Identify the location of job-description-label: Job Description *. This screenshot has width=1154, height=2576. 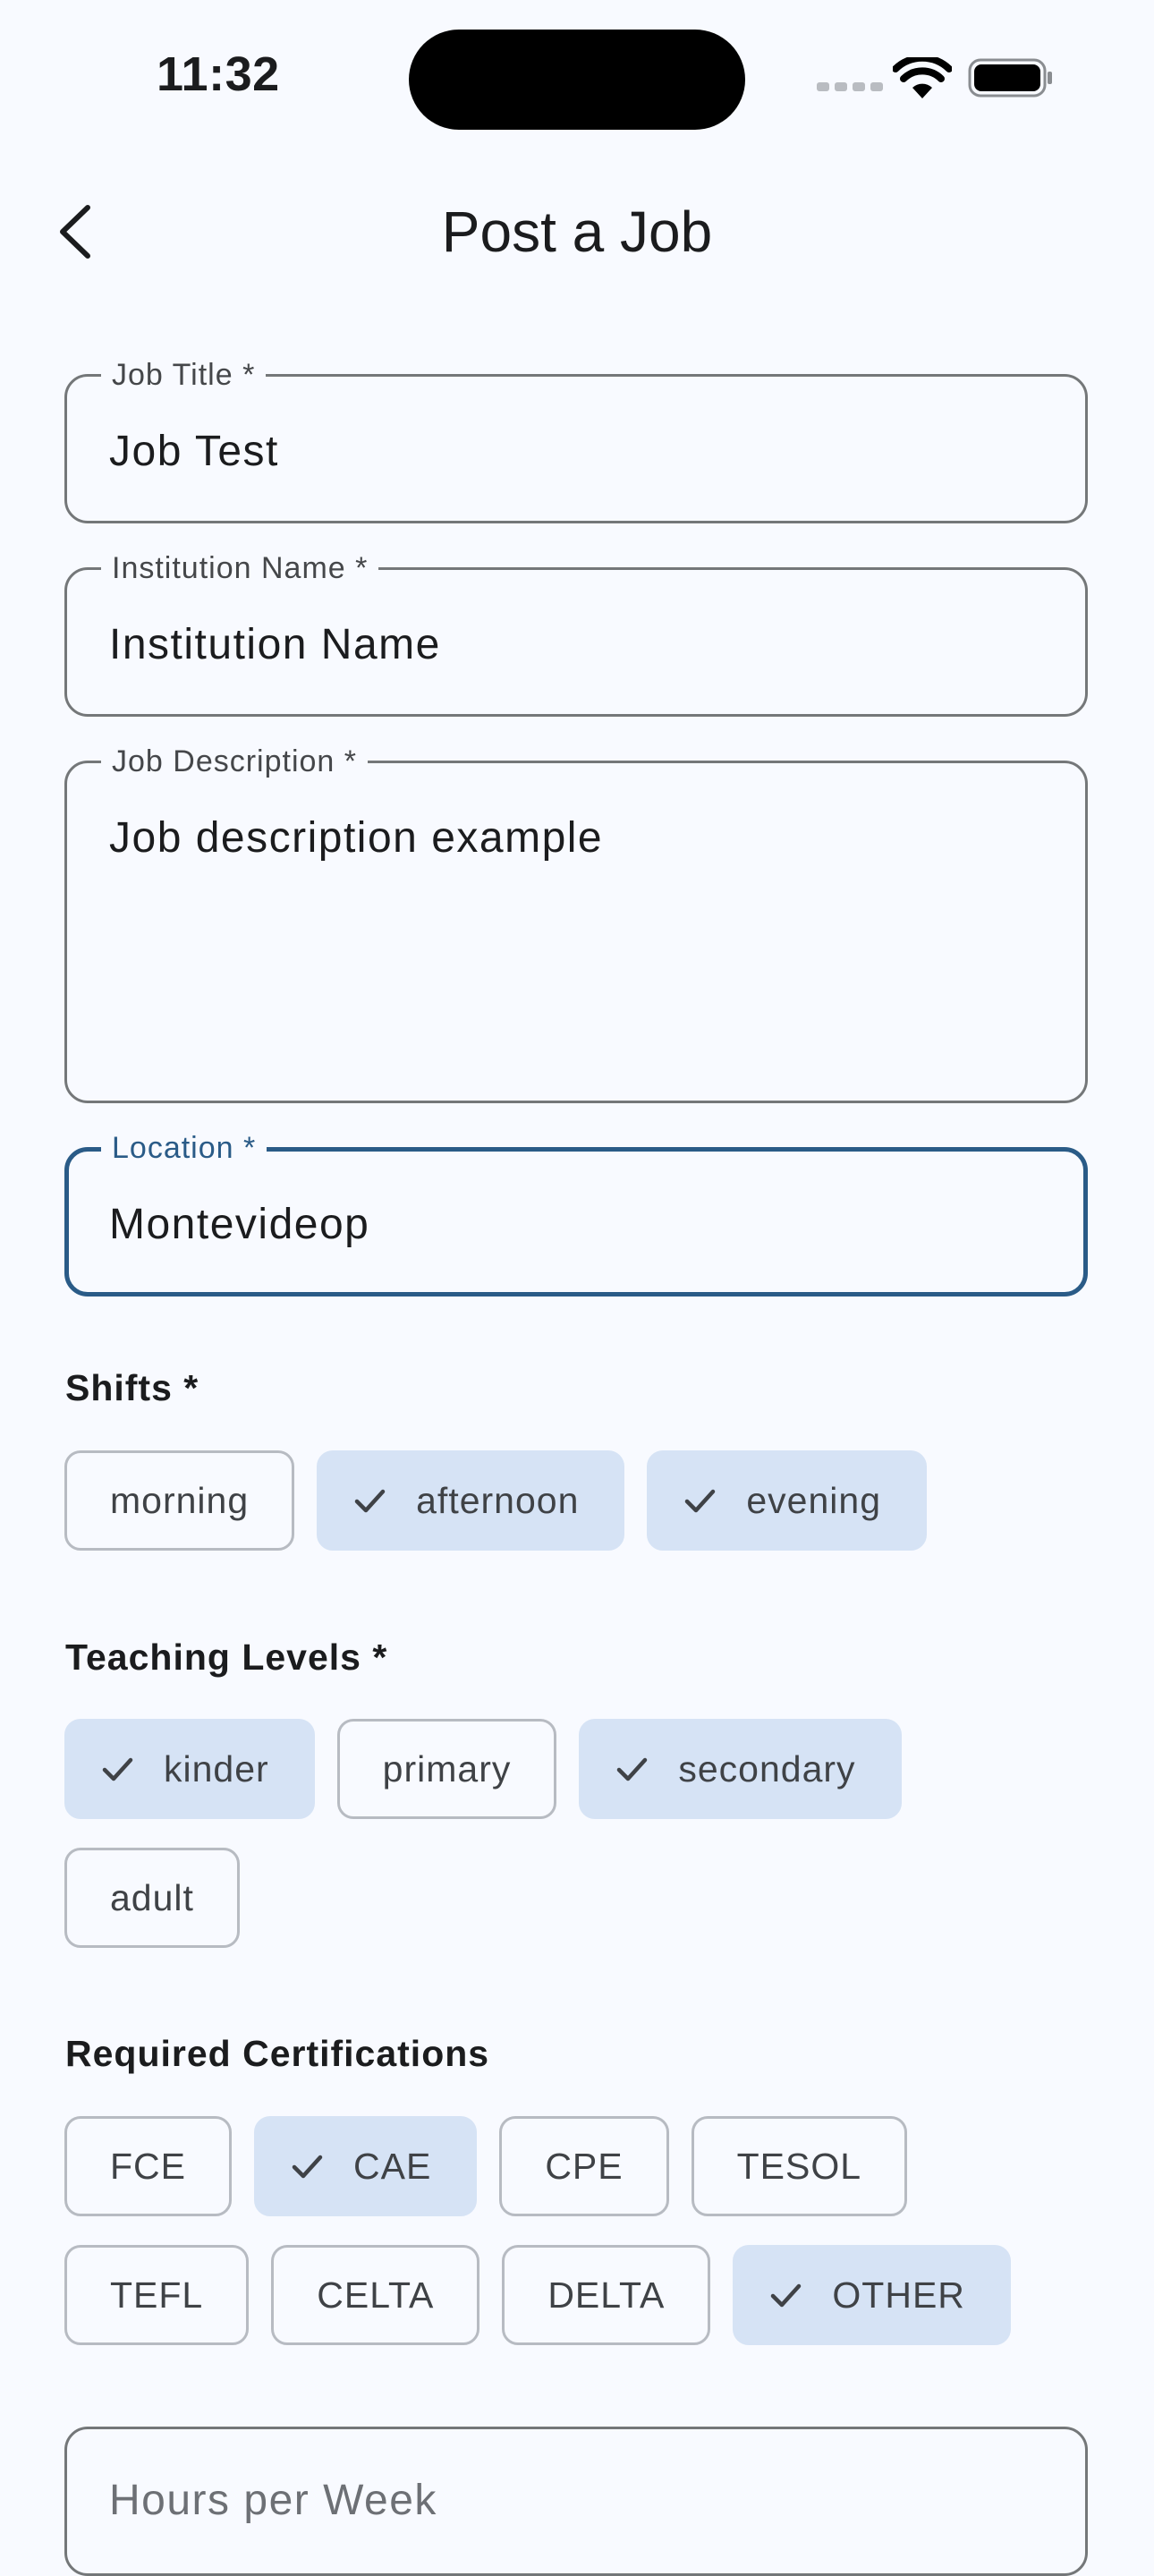
(235, 761).